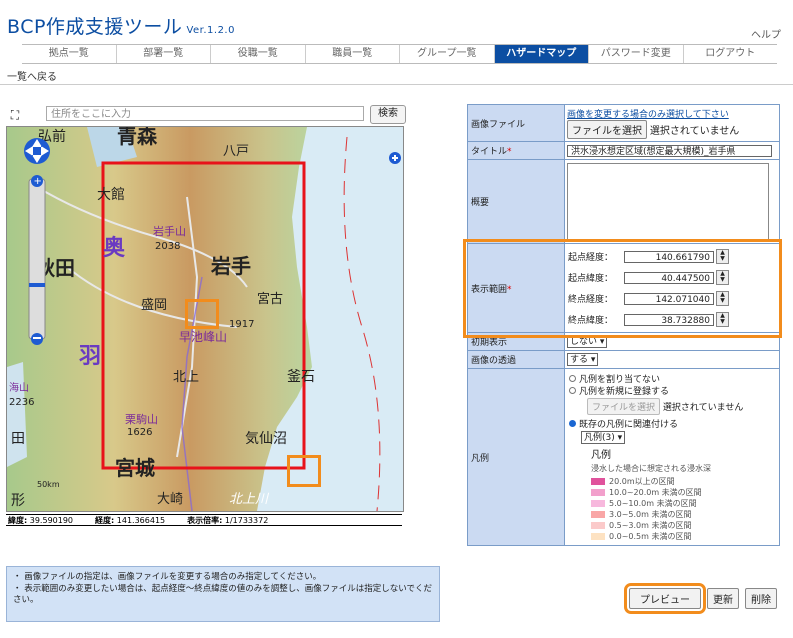 The height and width of the screenshot is (638, 793). I want to click on file-status: 選択されていません, so click(694, 131).